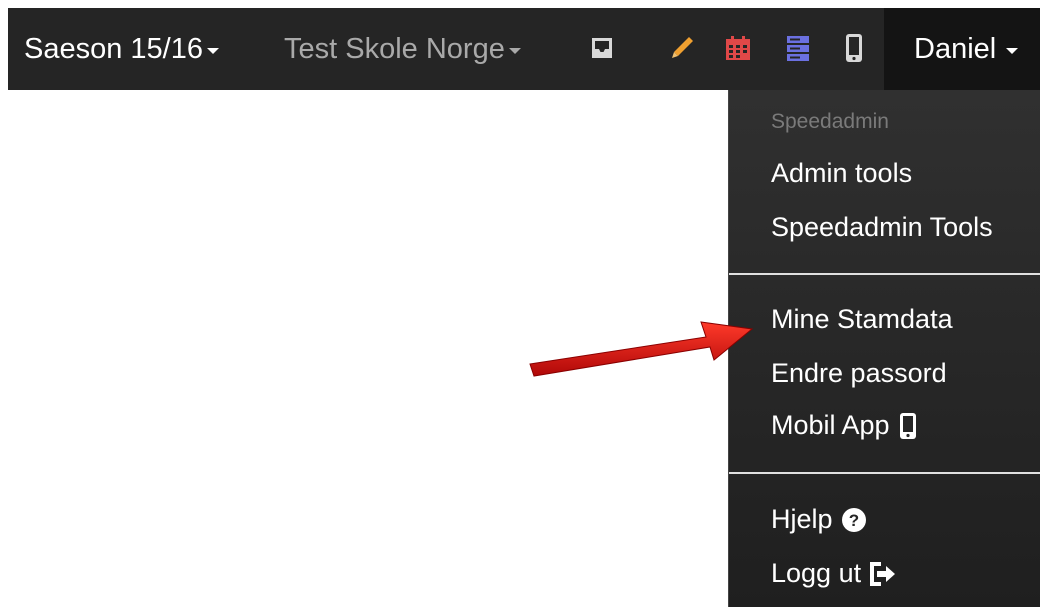  I want to click on season-dropdown: Saeson 15/16, so click(121, 49).